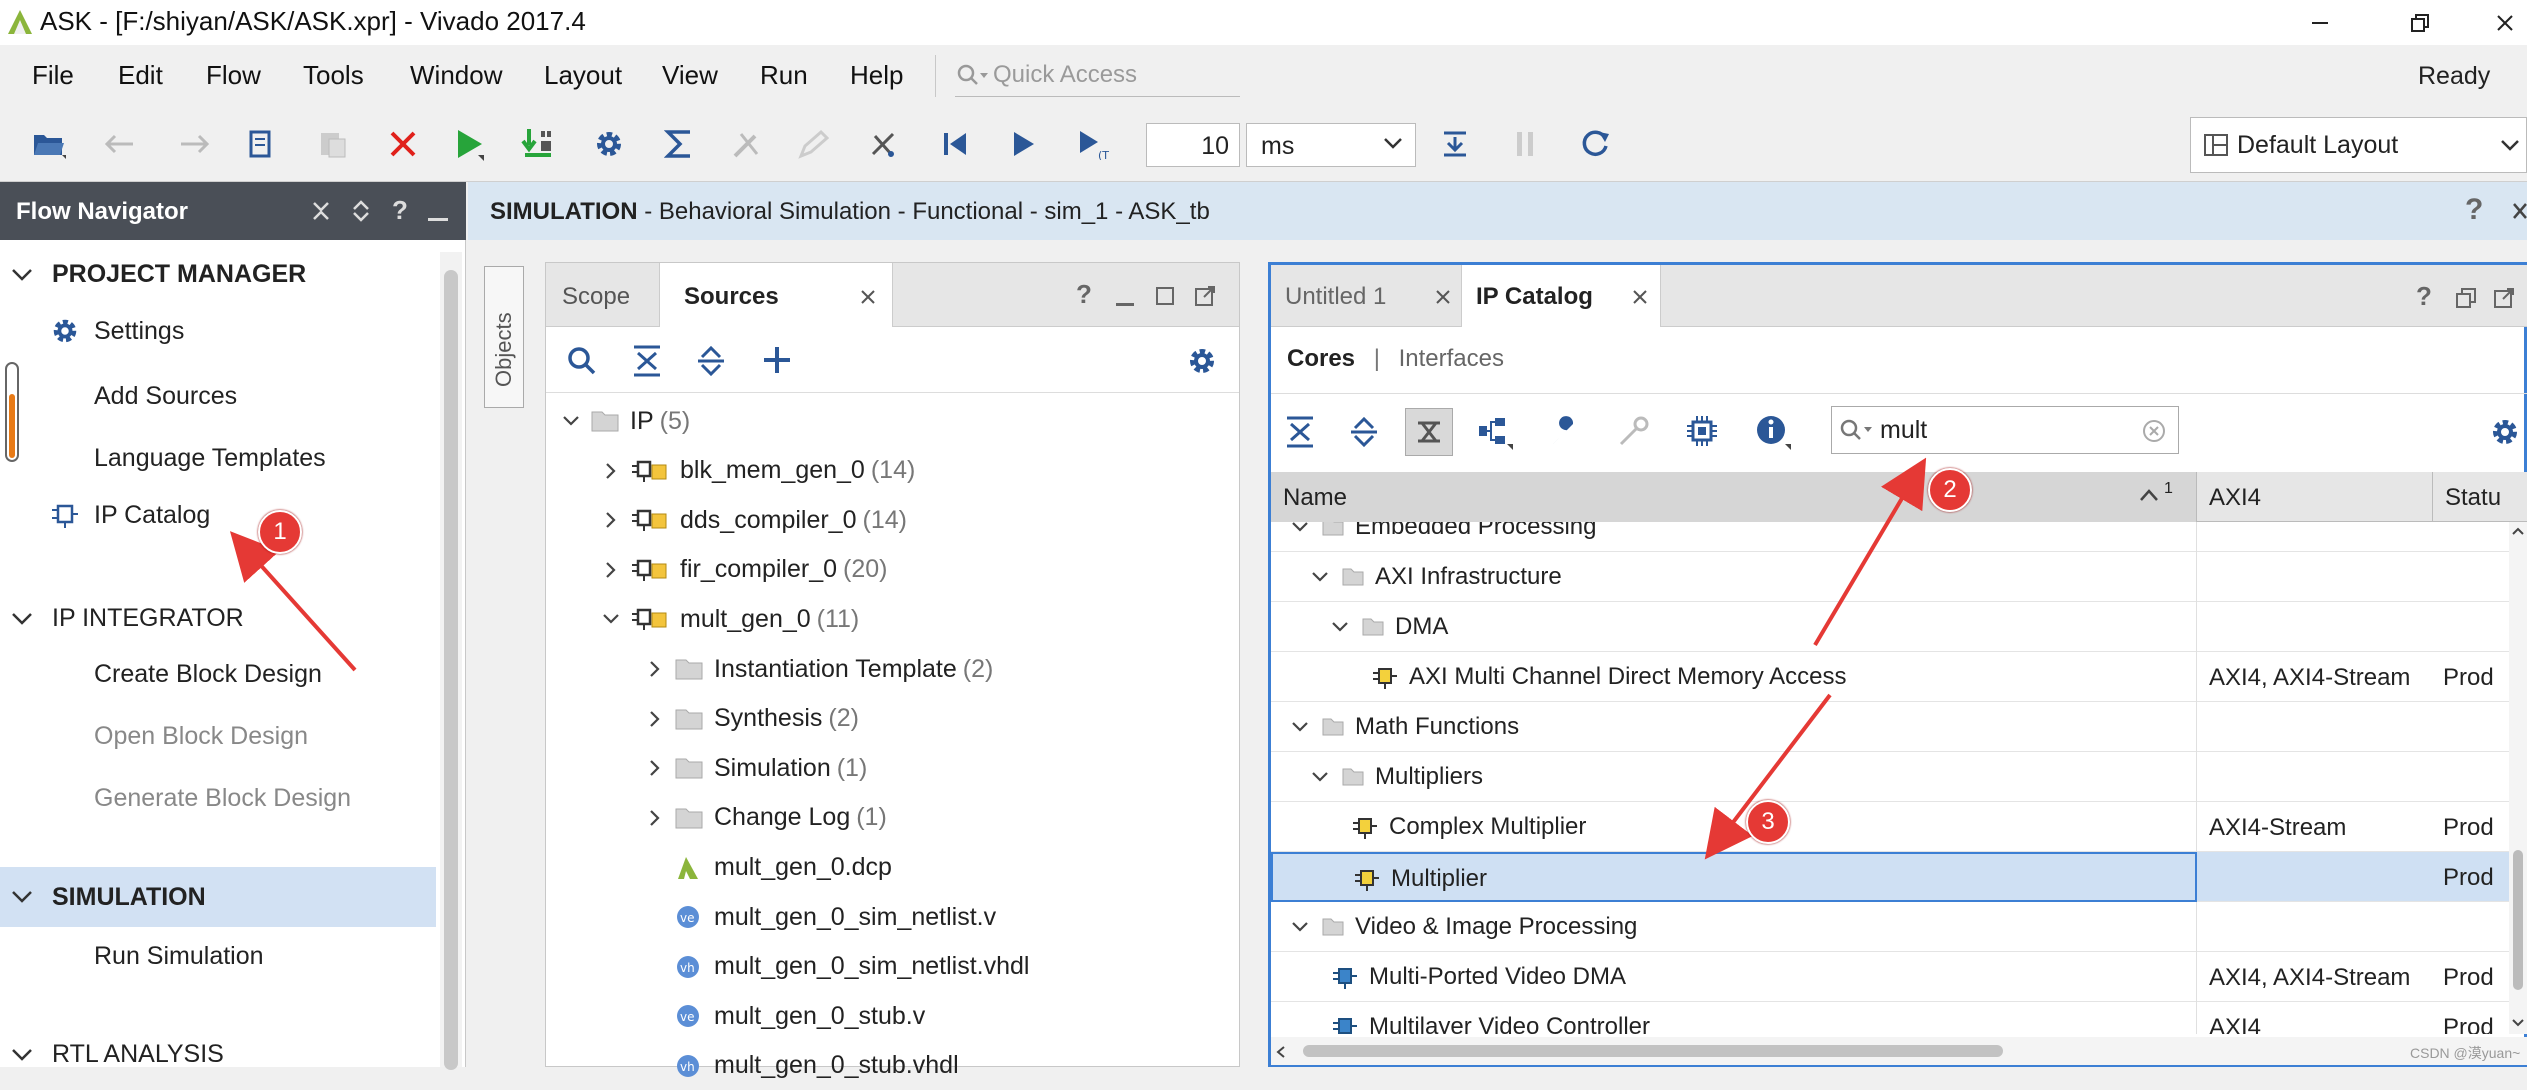 This screenshot has height=1090, width=2527. What do you see at coordinates (750, 719) in the screenshot?
I see `tree-item: Synthesis (2)` at bounding box center [750, 719].